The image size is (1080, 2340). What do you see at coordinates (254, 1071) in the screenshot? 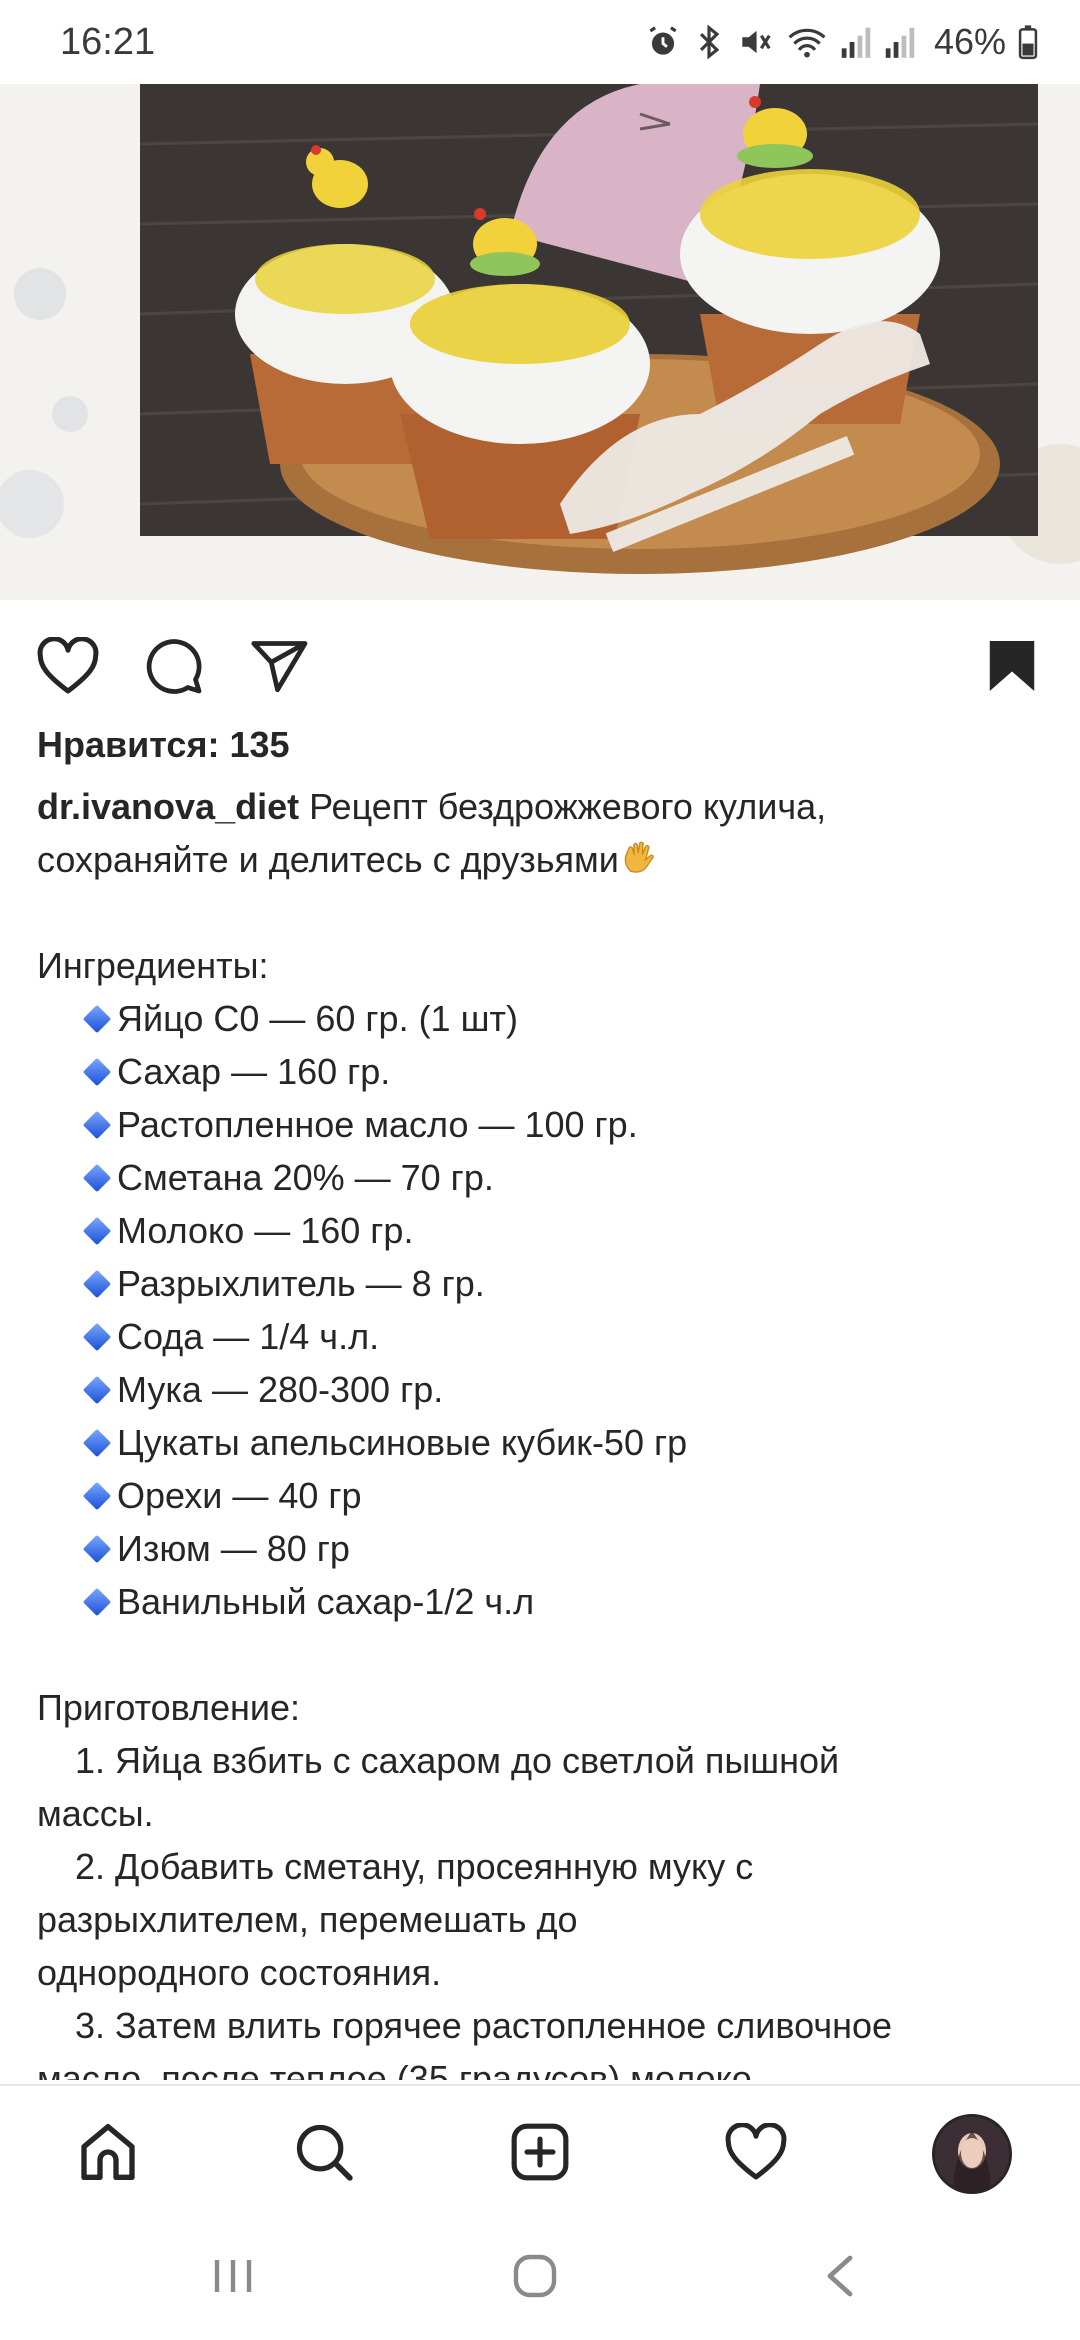
I see `ingredient-text: Сахар — 160 гр.` at bounding box center [254, 1071].